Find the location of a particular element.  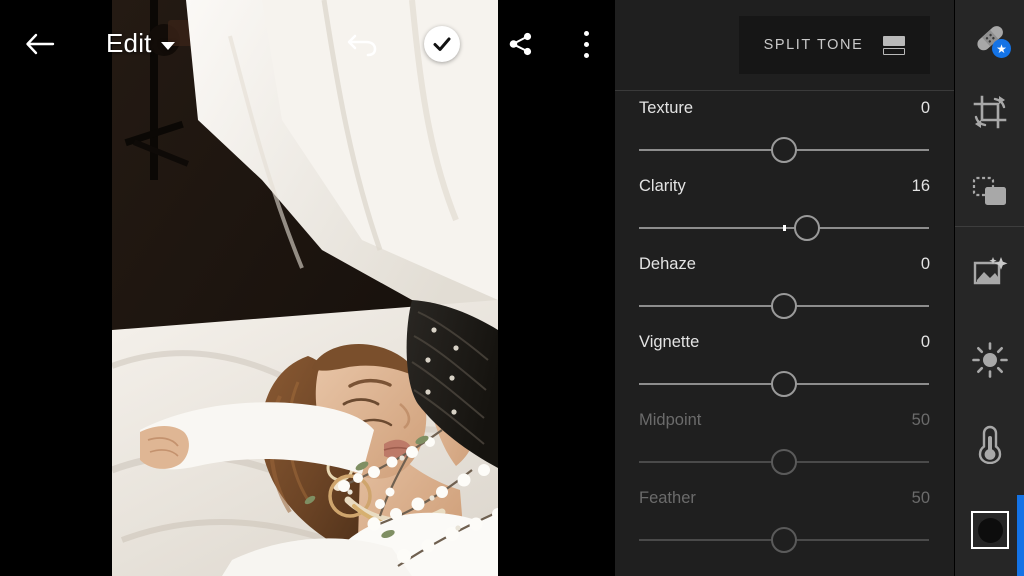

slider-label: Texture is located at coordinates (666, 108).